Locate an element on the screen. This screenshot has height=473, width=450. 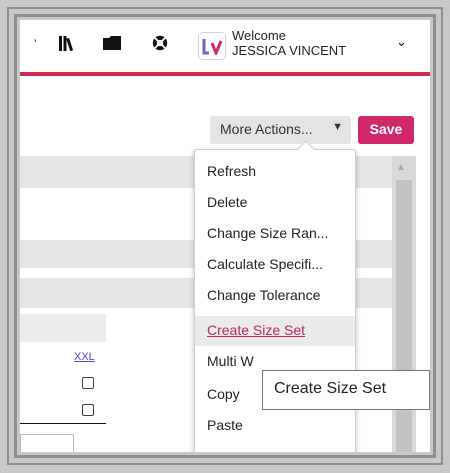
menu-item-refresh: Refresh is located at coordinates (231, 171).